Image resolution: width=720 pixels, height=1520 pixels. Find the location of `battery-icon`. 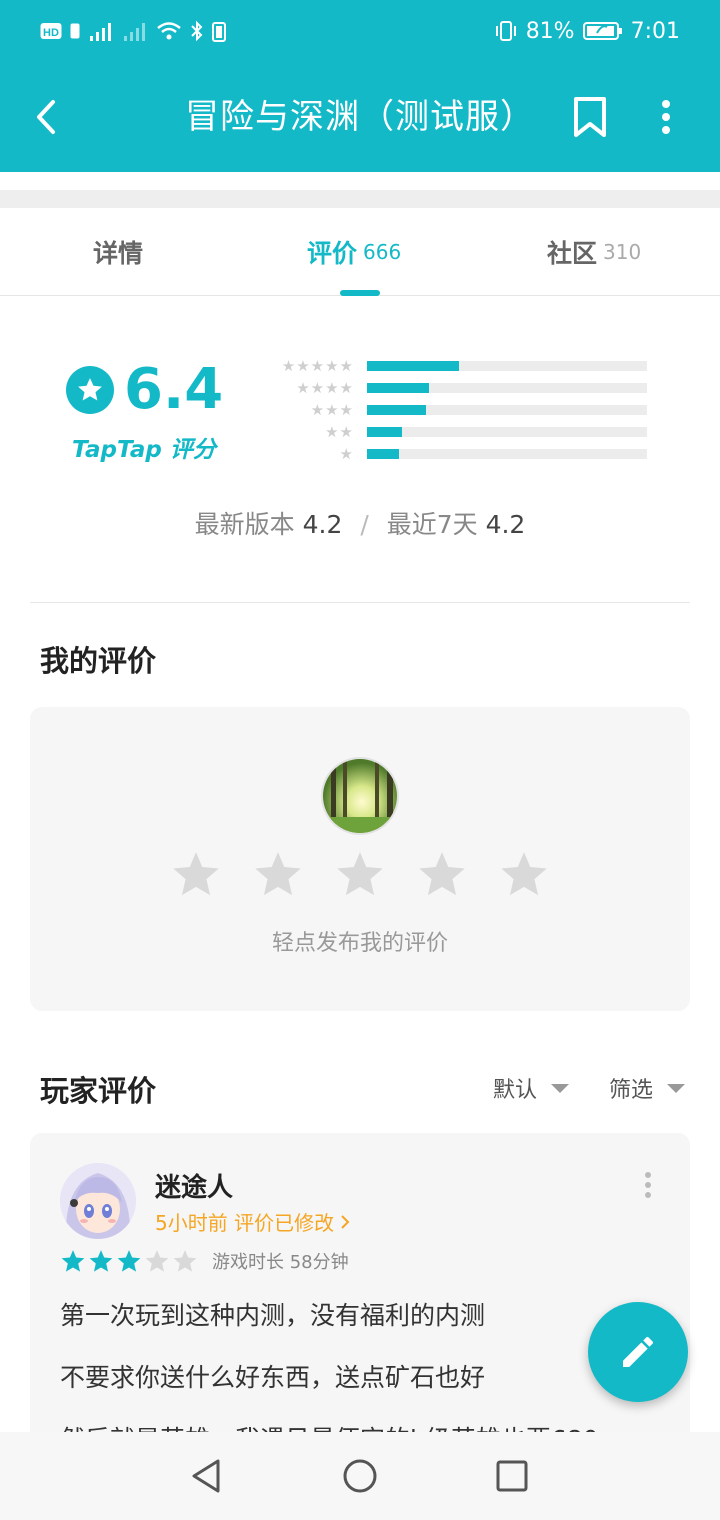

battery-icon is located at coordinates (602, 31).